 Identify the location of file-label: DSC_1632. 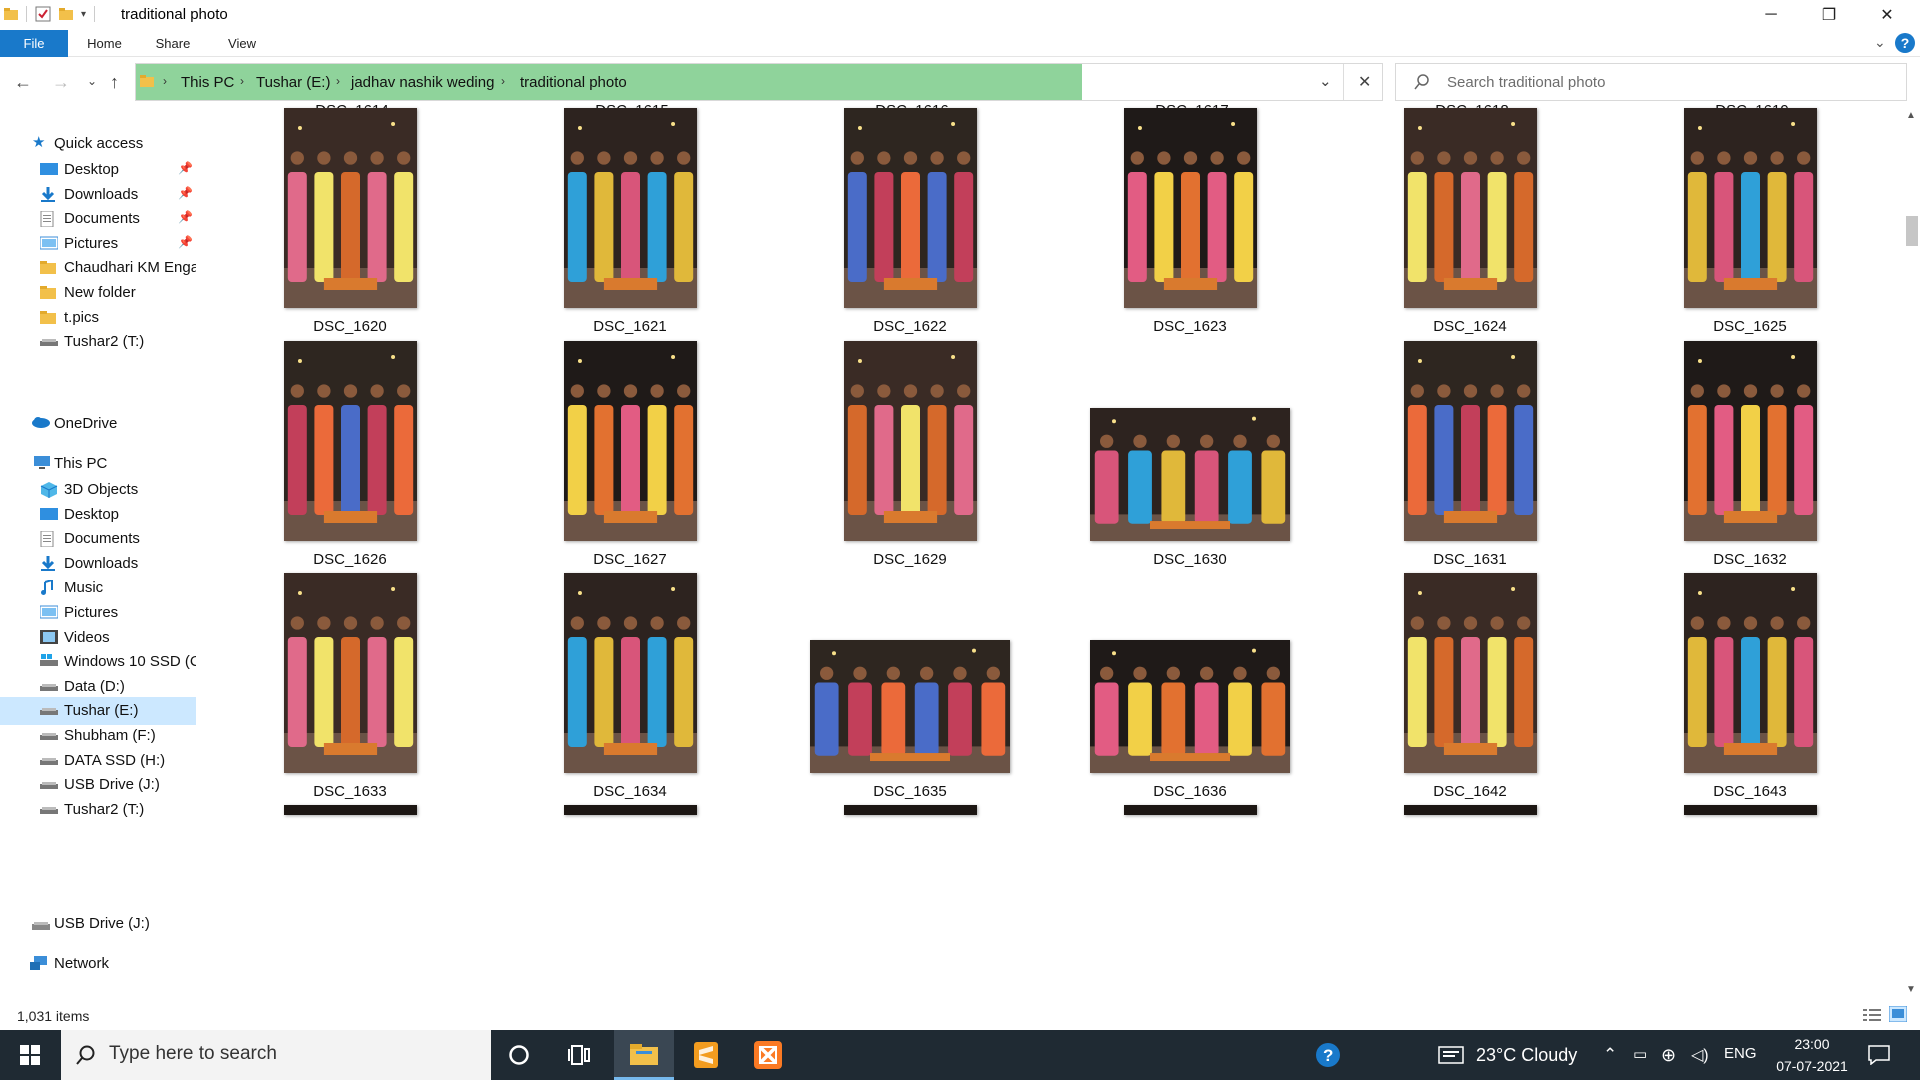
(1750, 559).